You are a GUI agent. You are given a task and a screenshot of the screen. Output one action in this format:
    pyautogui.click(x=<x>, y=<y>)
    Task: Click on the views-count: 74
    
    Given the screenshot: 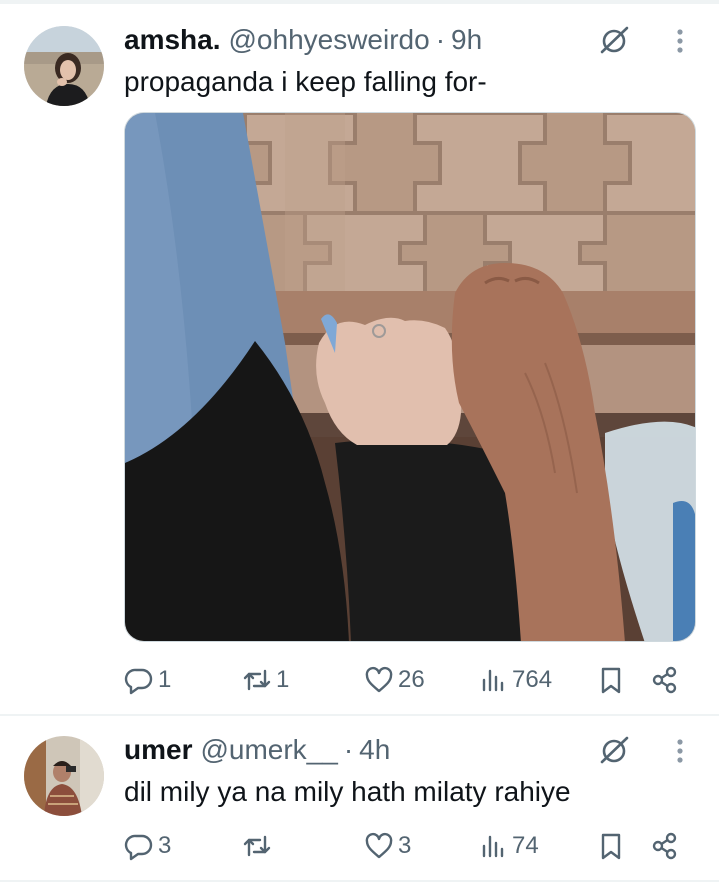 What is the action you would take?
    pyautogui.click(x=525, y=845)
    